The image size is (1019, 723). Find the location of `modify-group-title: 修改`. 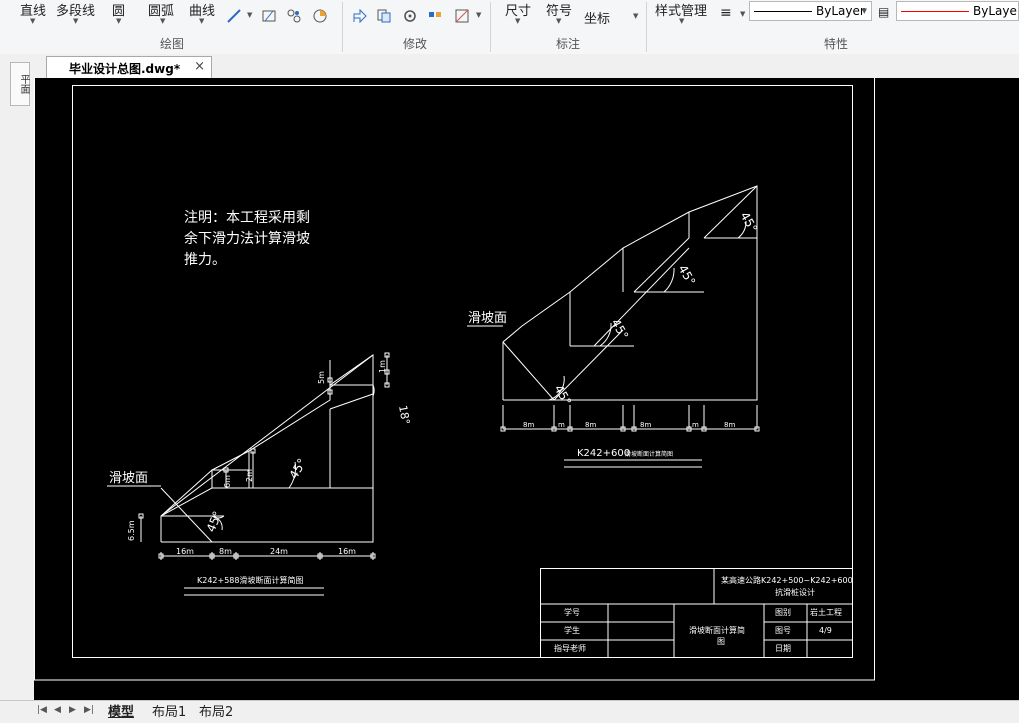

modify-group-title: 修改 is located at coordinates (415, 44).